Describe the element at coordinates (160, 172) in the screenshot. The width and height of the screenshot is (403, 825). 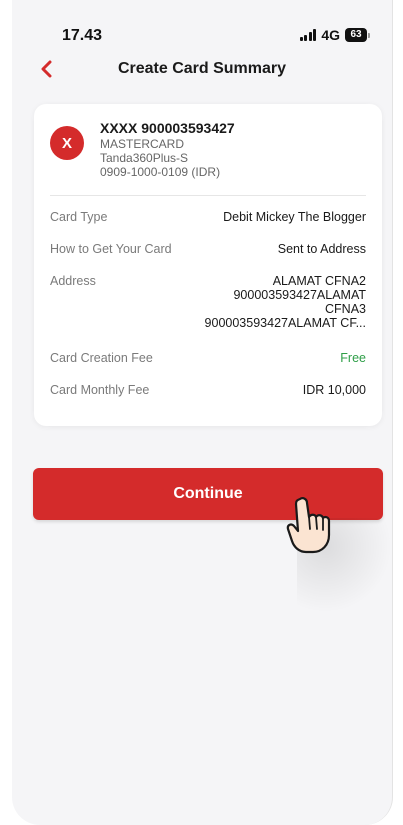
I see `card-account: 0909-1000-0109 (IDR)` at that location.